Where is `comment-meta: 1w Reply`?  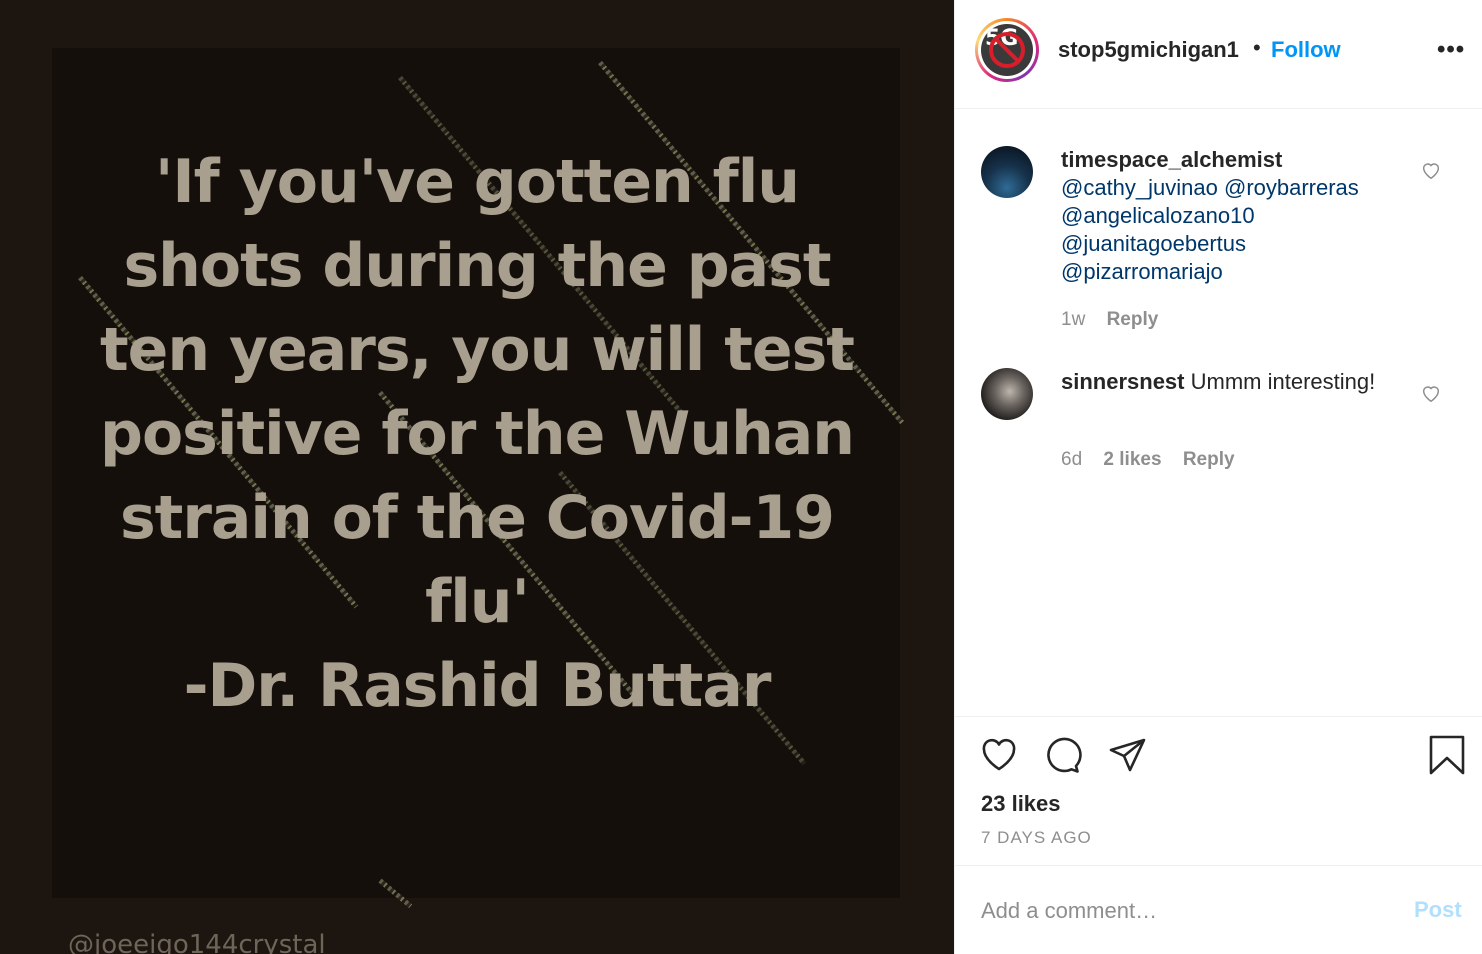 comment-meta: 1w Reply is located at coordinates (1117, 320).